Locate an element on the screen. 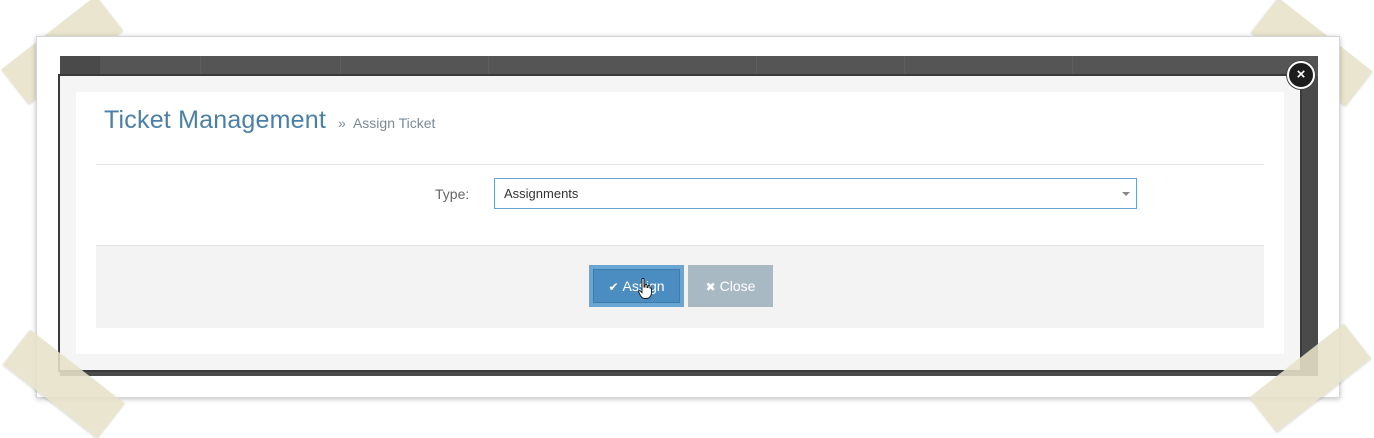 This screenshot has height=438, width=1374. header-divider is located at coordinates (680, 164).